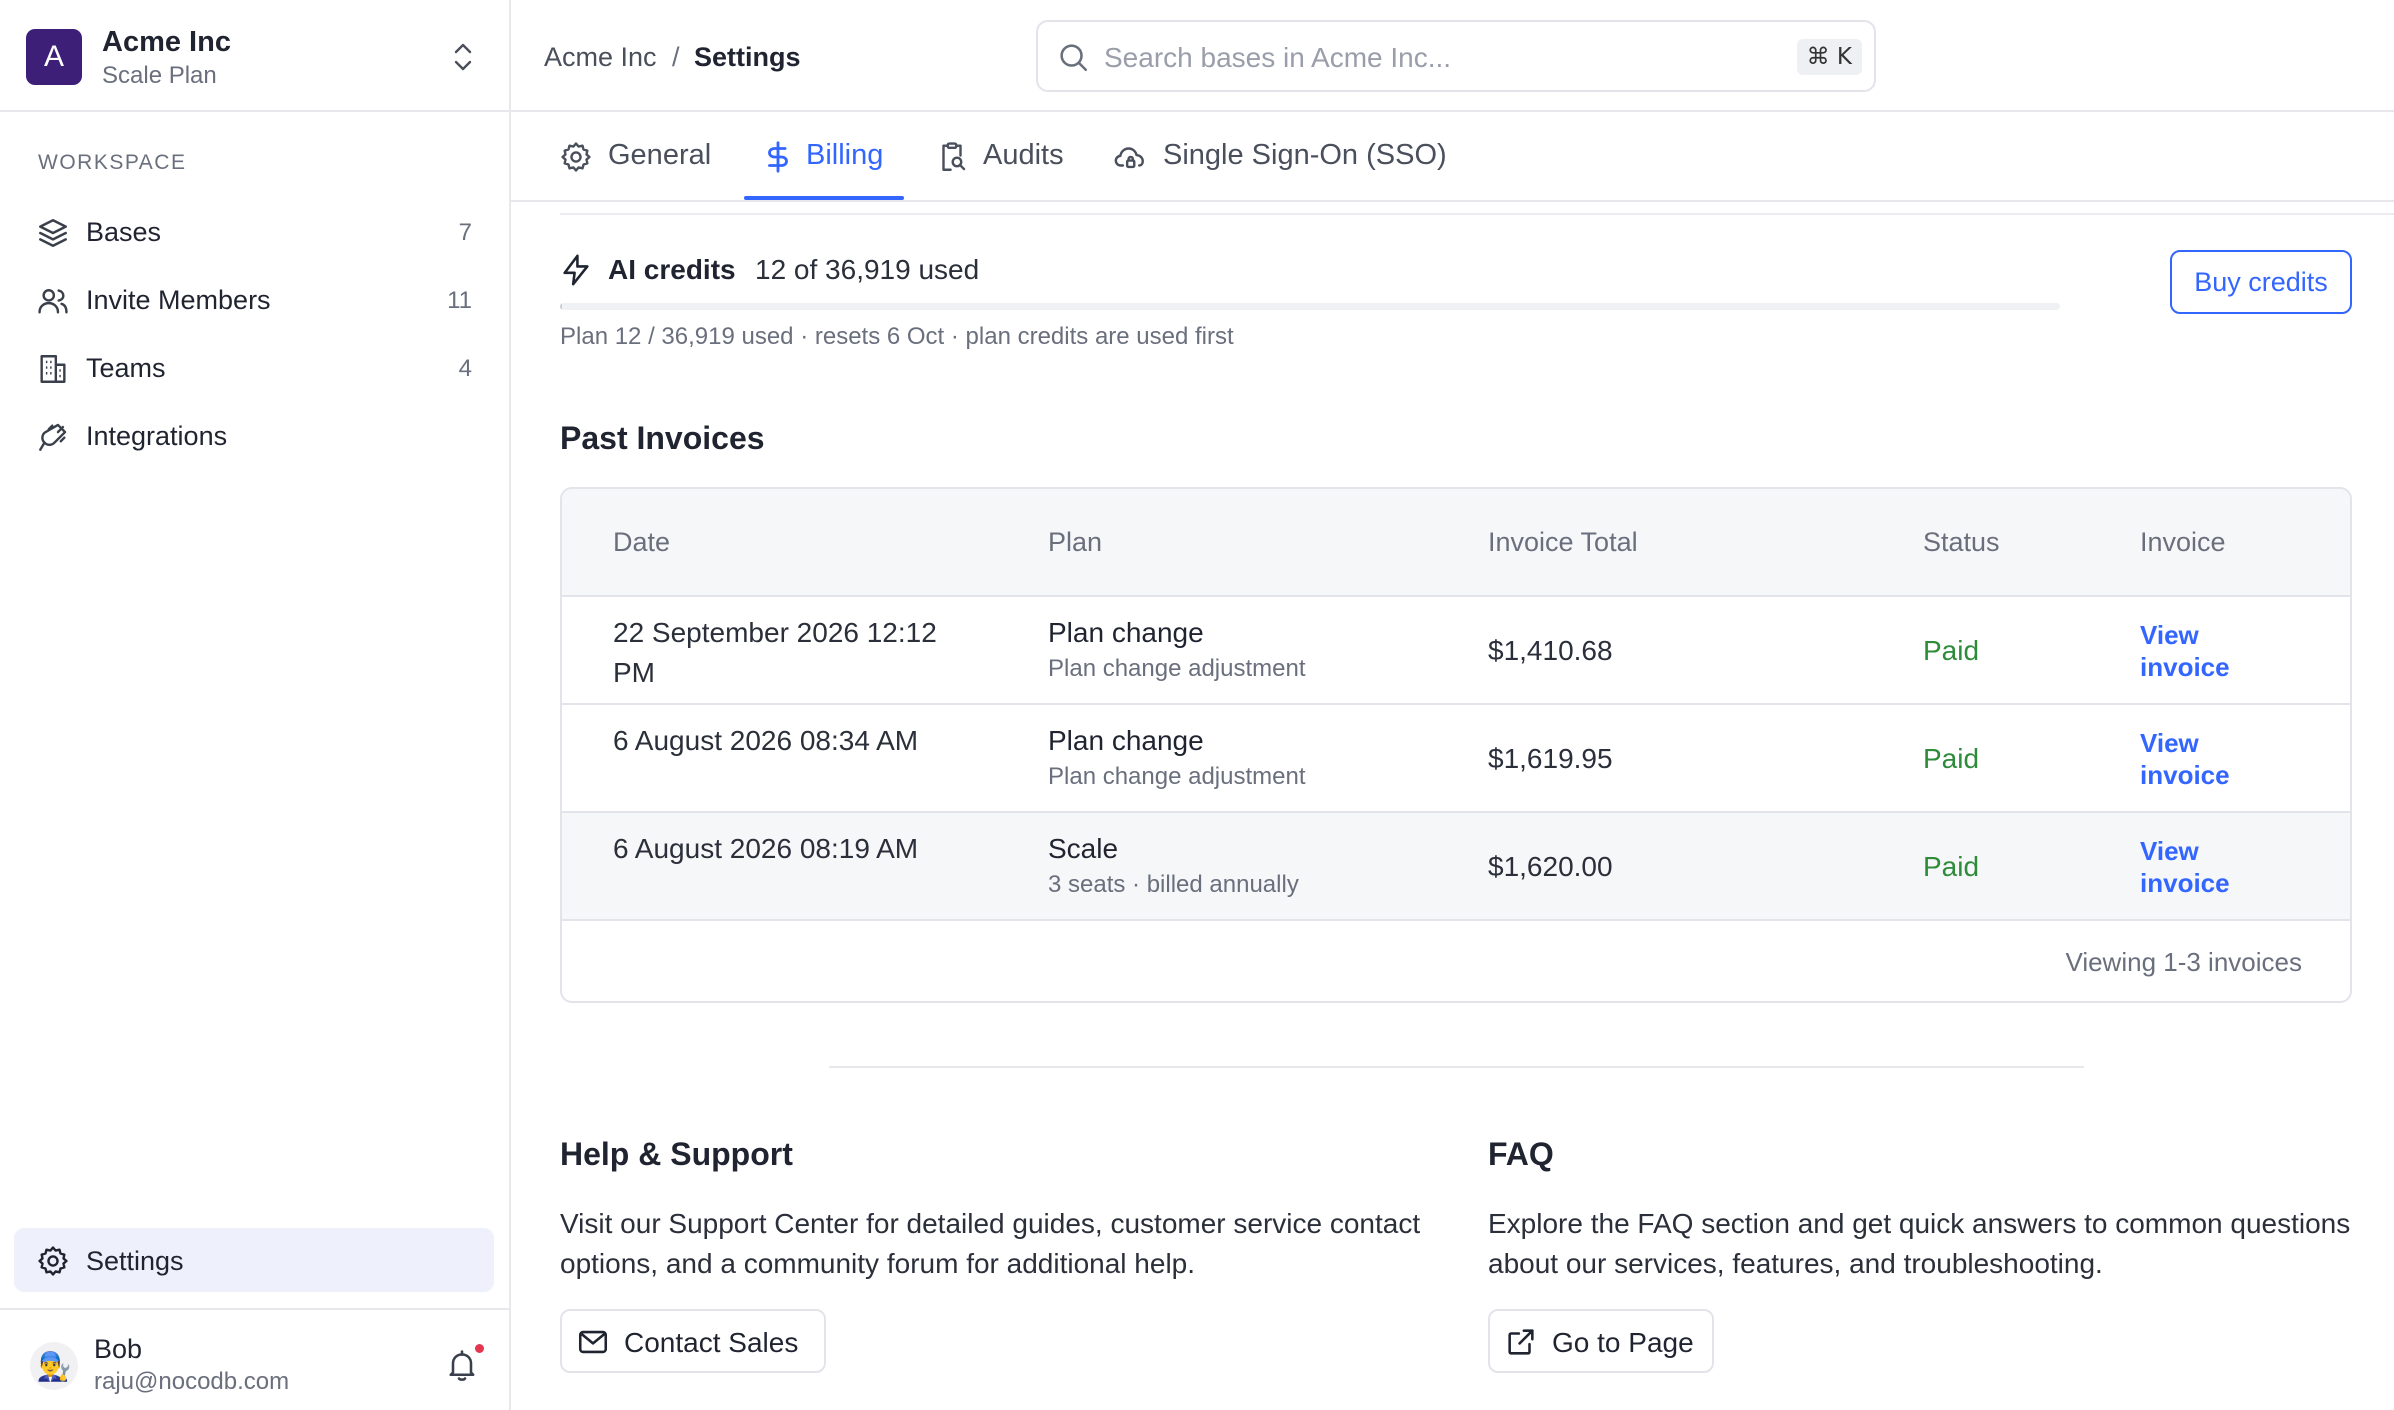 The width and height of the screenshot is (2394, 1410). Describe the element at coordinates (662, 438) in the screenshot. I see `past-invoices-title: Past Invoices` at that location.